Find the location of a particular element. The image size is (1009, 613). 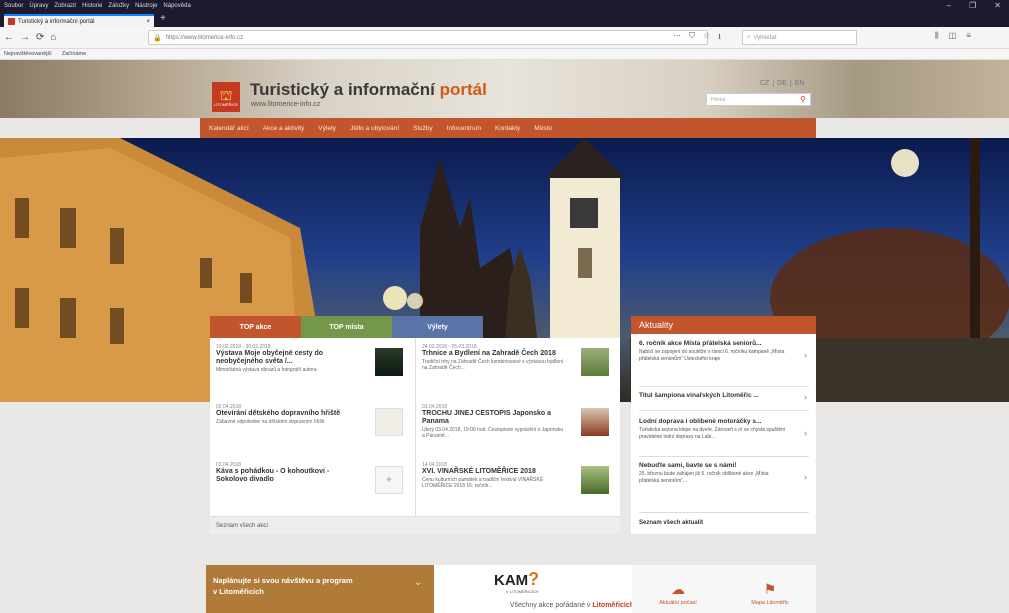

nav-item-vylety: Výlety is located at coordinates (327, 128).